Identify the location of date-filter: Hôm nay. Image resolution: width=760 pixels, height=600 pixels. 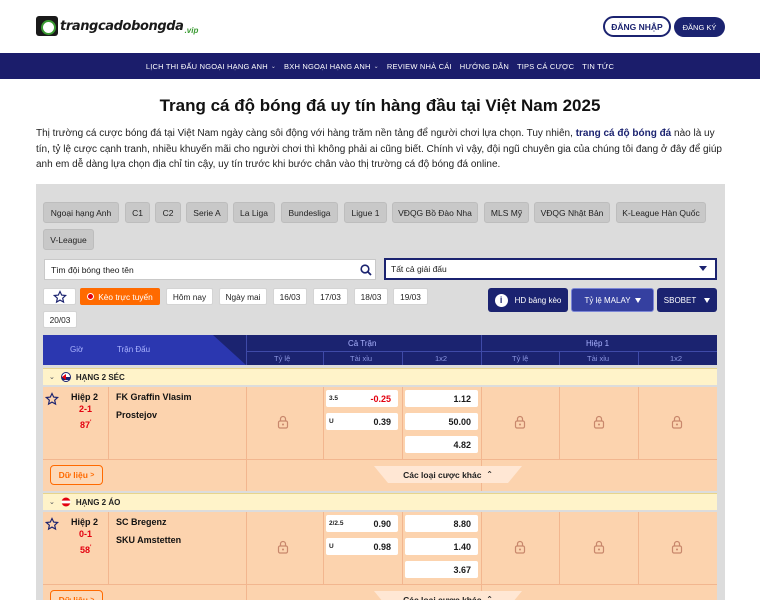
(189, 296).